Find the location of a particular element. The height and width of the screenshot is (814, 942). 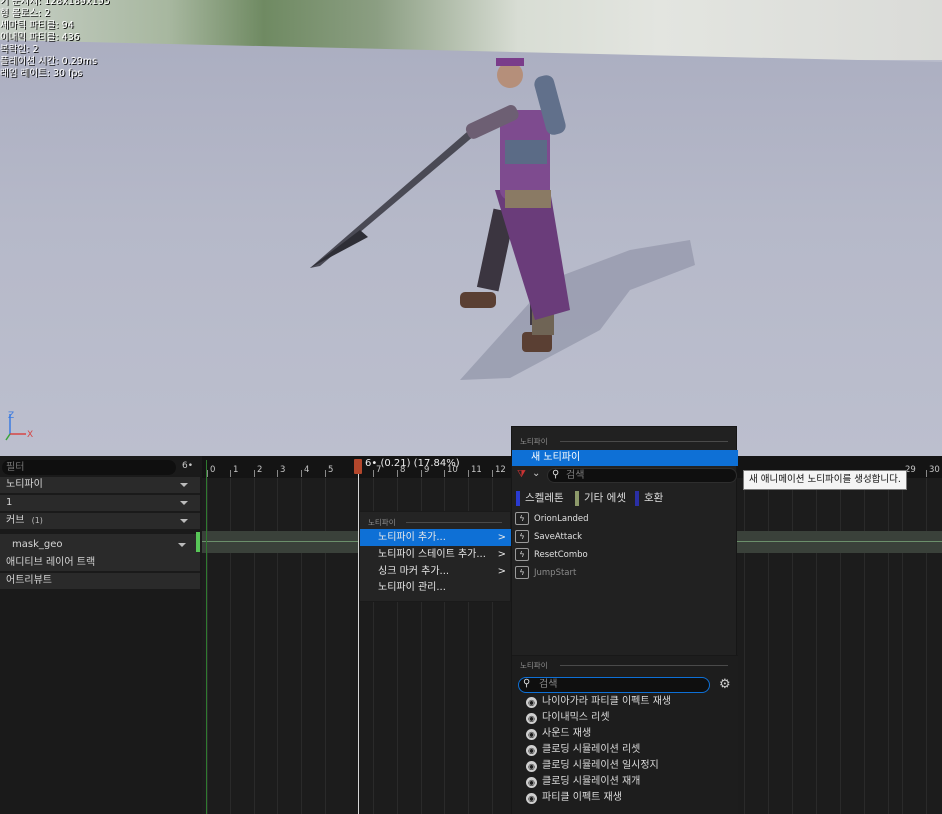

track-notifies: 노티파이 is located at coordinates (100, 485).